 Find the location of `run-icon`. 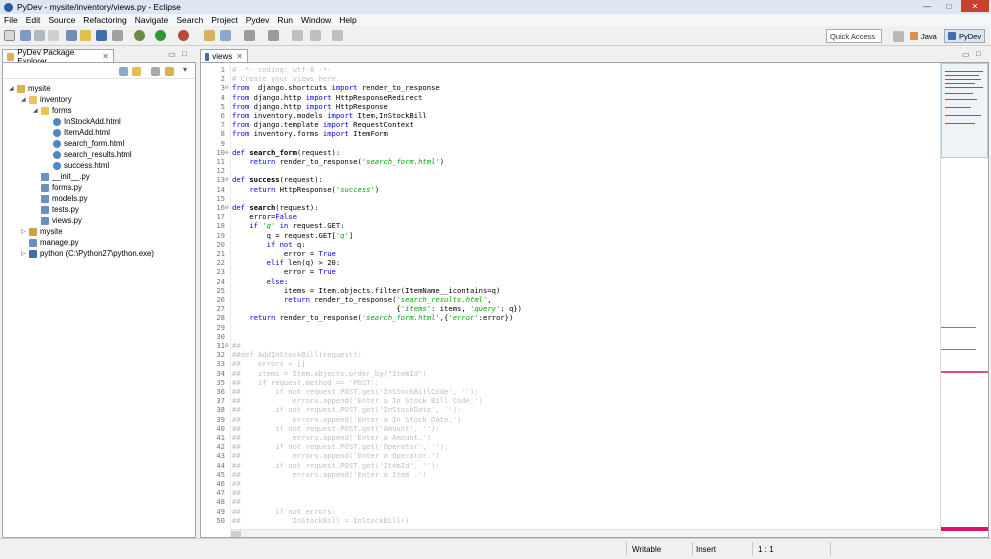

run-icon is located at coordinates (160, 35).